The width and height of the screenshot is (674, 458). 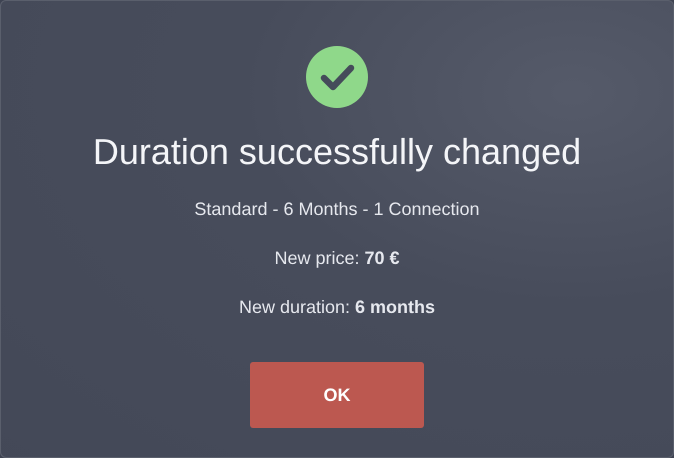 What do you see at coordinates (337, 77) in the screenshot?
I see `check-icon` at bounding box center [337, 77].